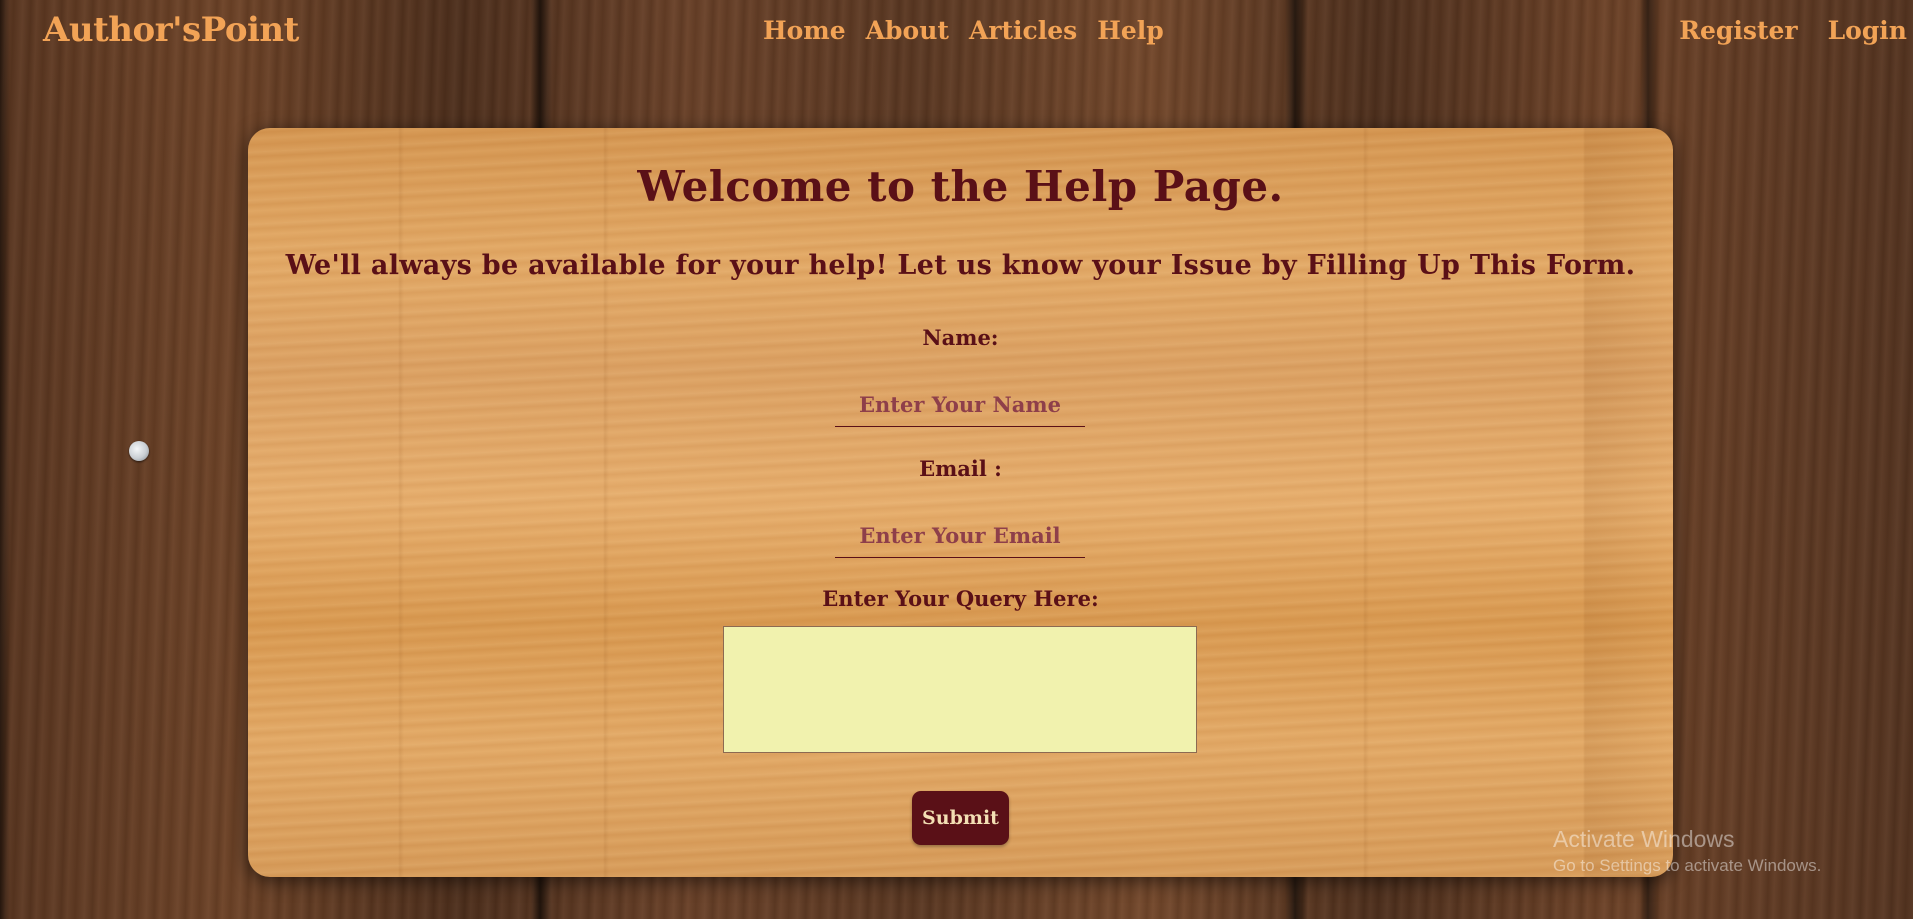  Describe the element at coordinates (963, 30) in the screenshot. I see `main-nav: Home About Articles Help` at that location.